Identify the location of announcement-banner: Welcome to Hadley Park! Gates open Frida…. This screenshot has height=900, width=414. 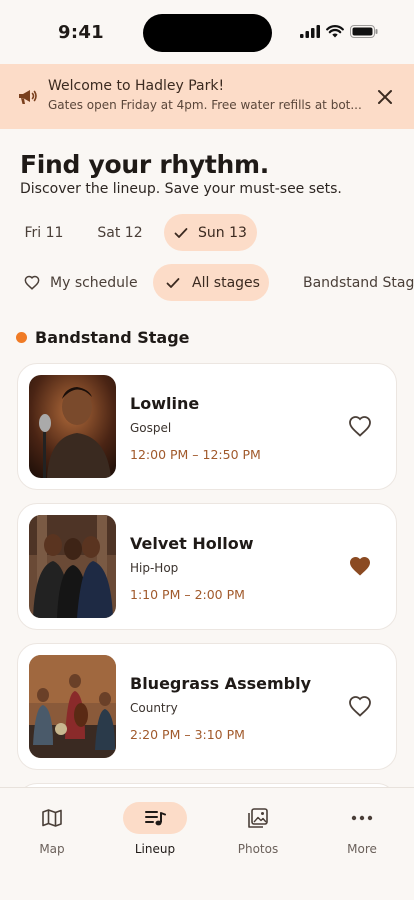
(207, 96).